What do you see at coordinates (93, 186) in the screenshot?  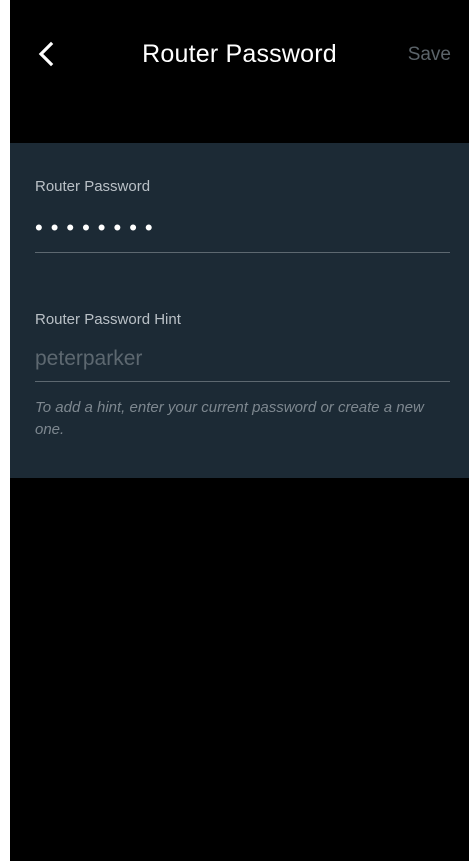 I see `router-password-label: Router Password` at bounding box center [93, 186].